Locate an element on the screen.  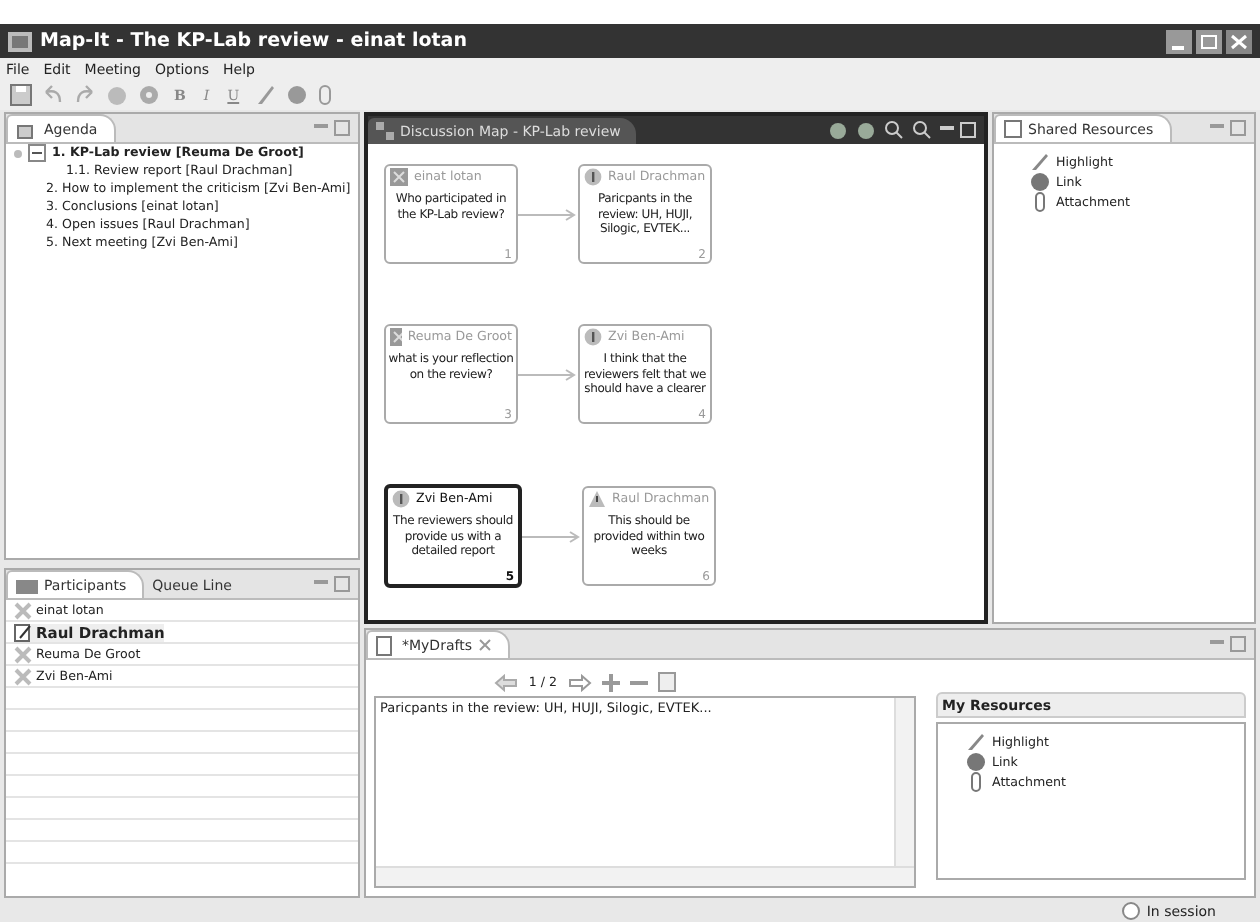
window-icon is located at coordinates (1013, 129).